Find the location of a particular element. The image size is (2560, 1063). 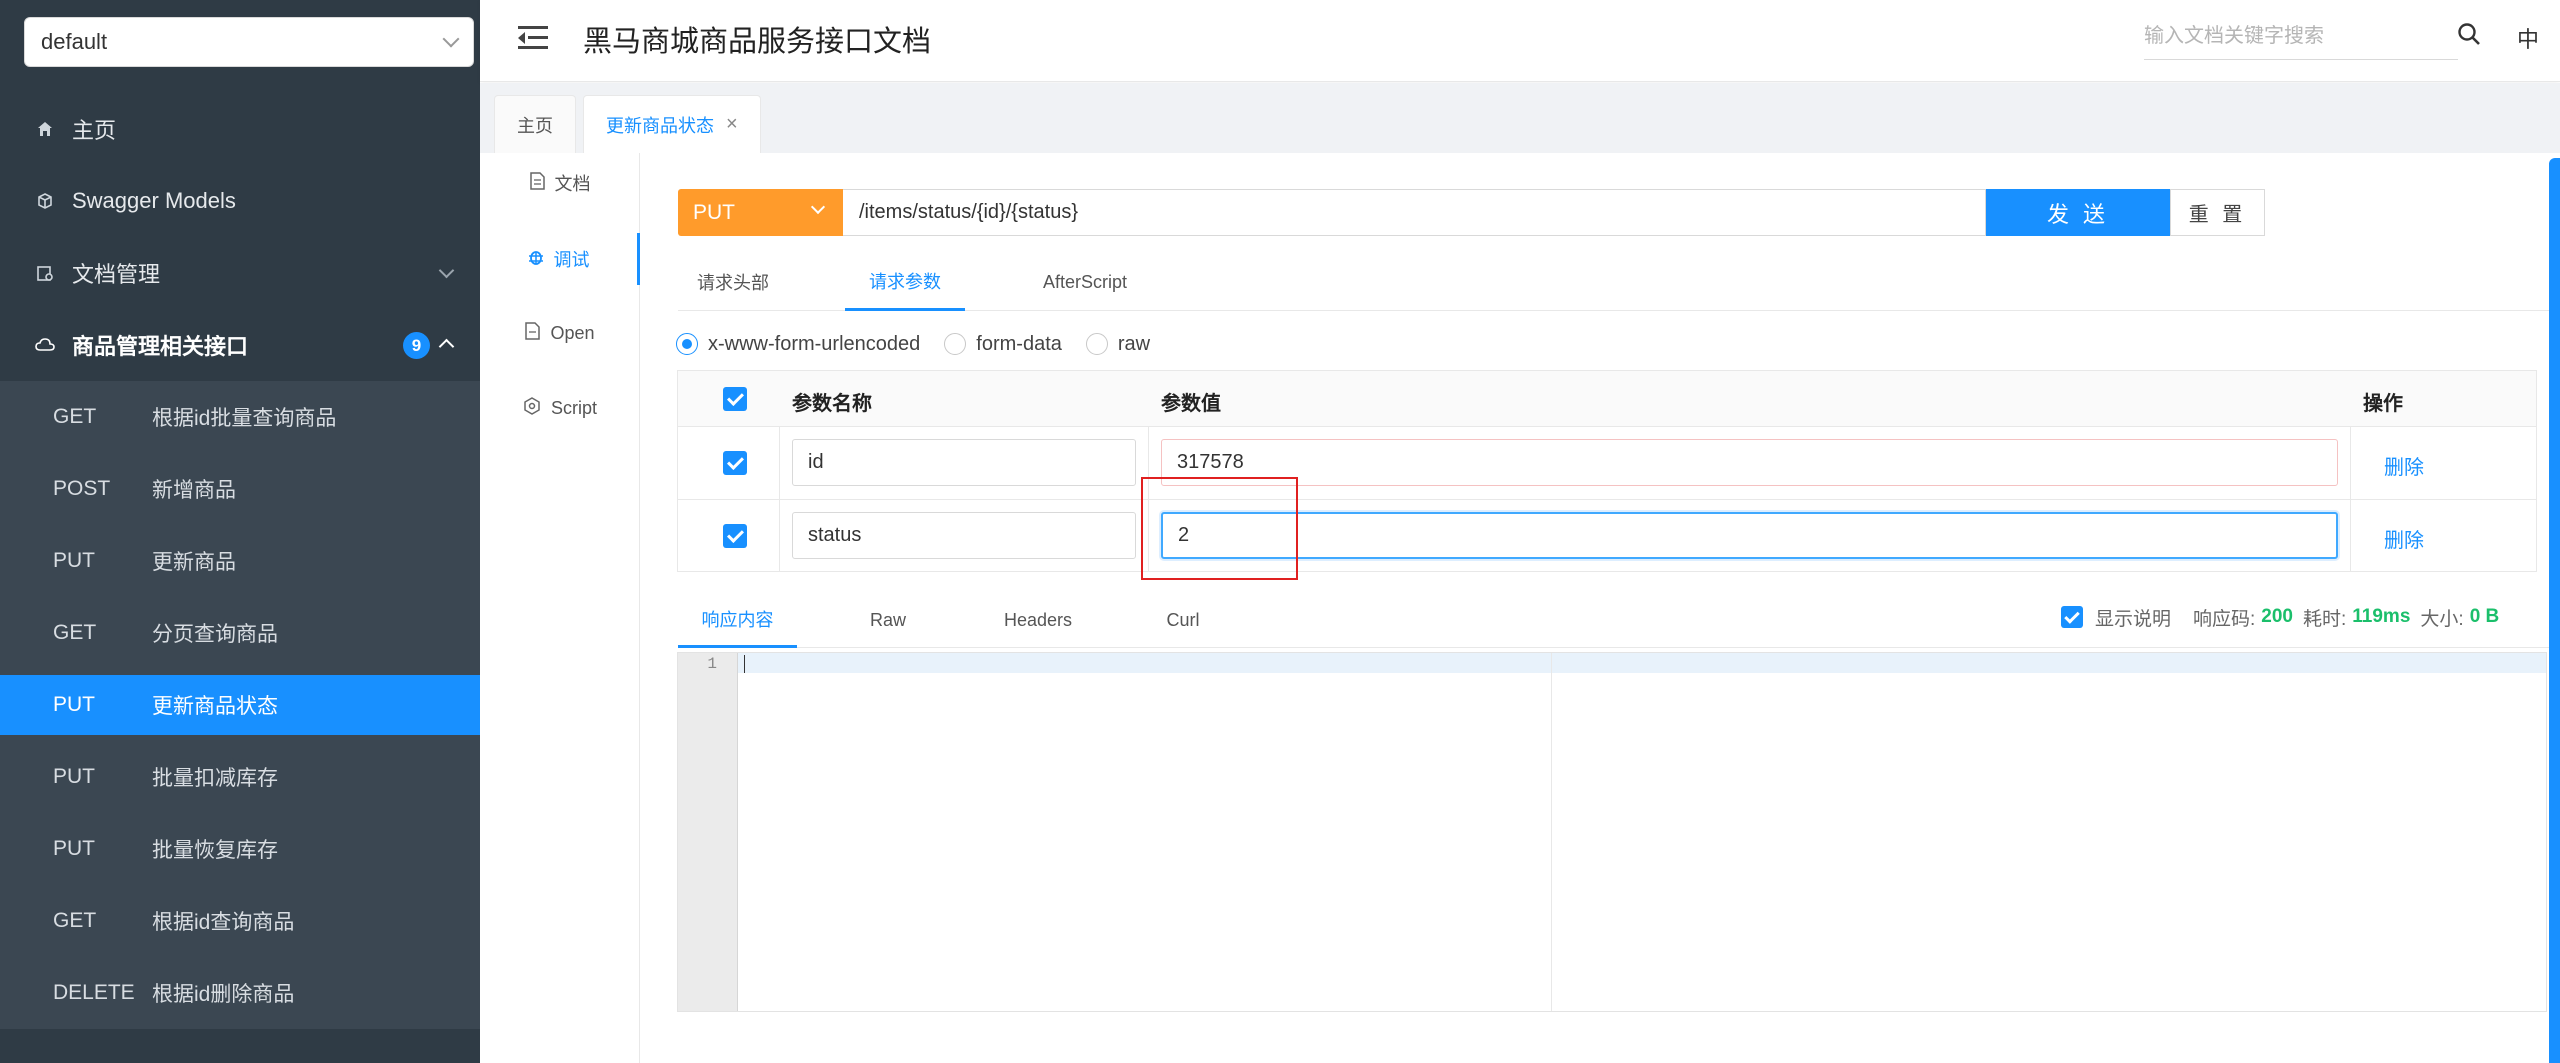

api-item: GET 分页查询商品 is located at coordinates (240, 633).